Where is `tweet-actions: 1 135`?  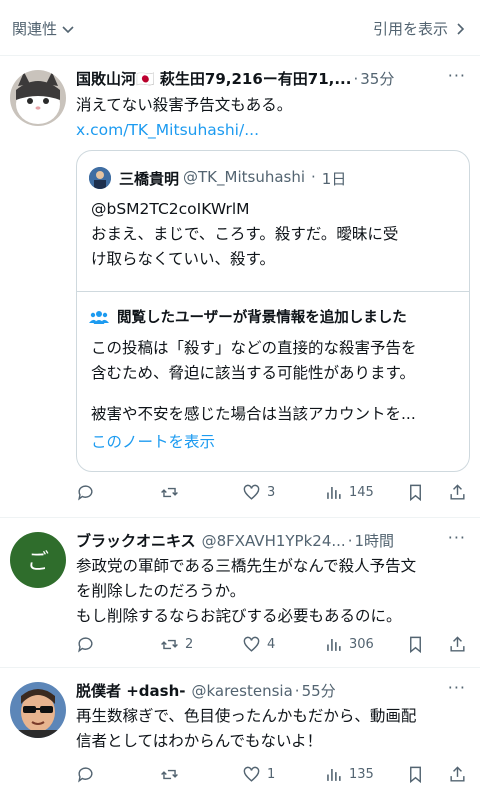 tweet-actions: 1 135 is located at coordinates (272, 774).